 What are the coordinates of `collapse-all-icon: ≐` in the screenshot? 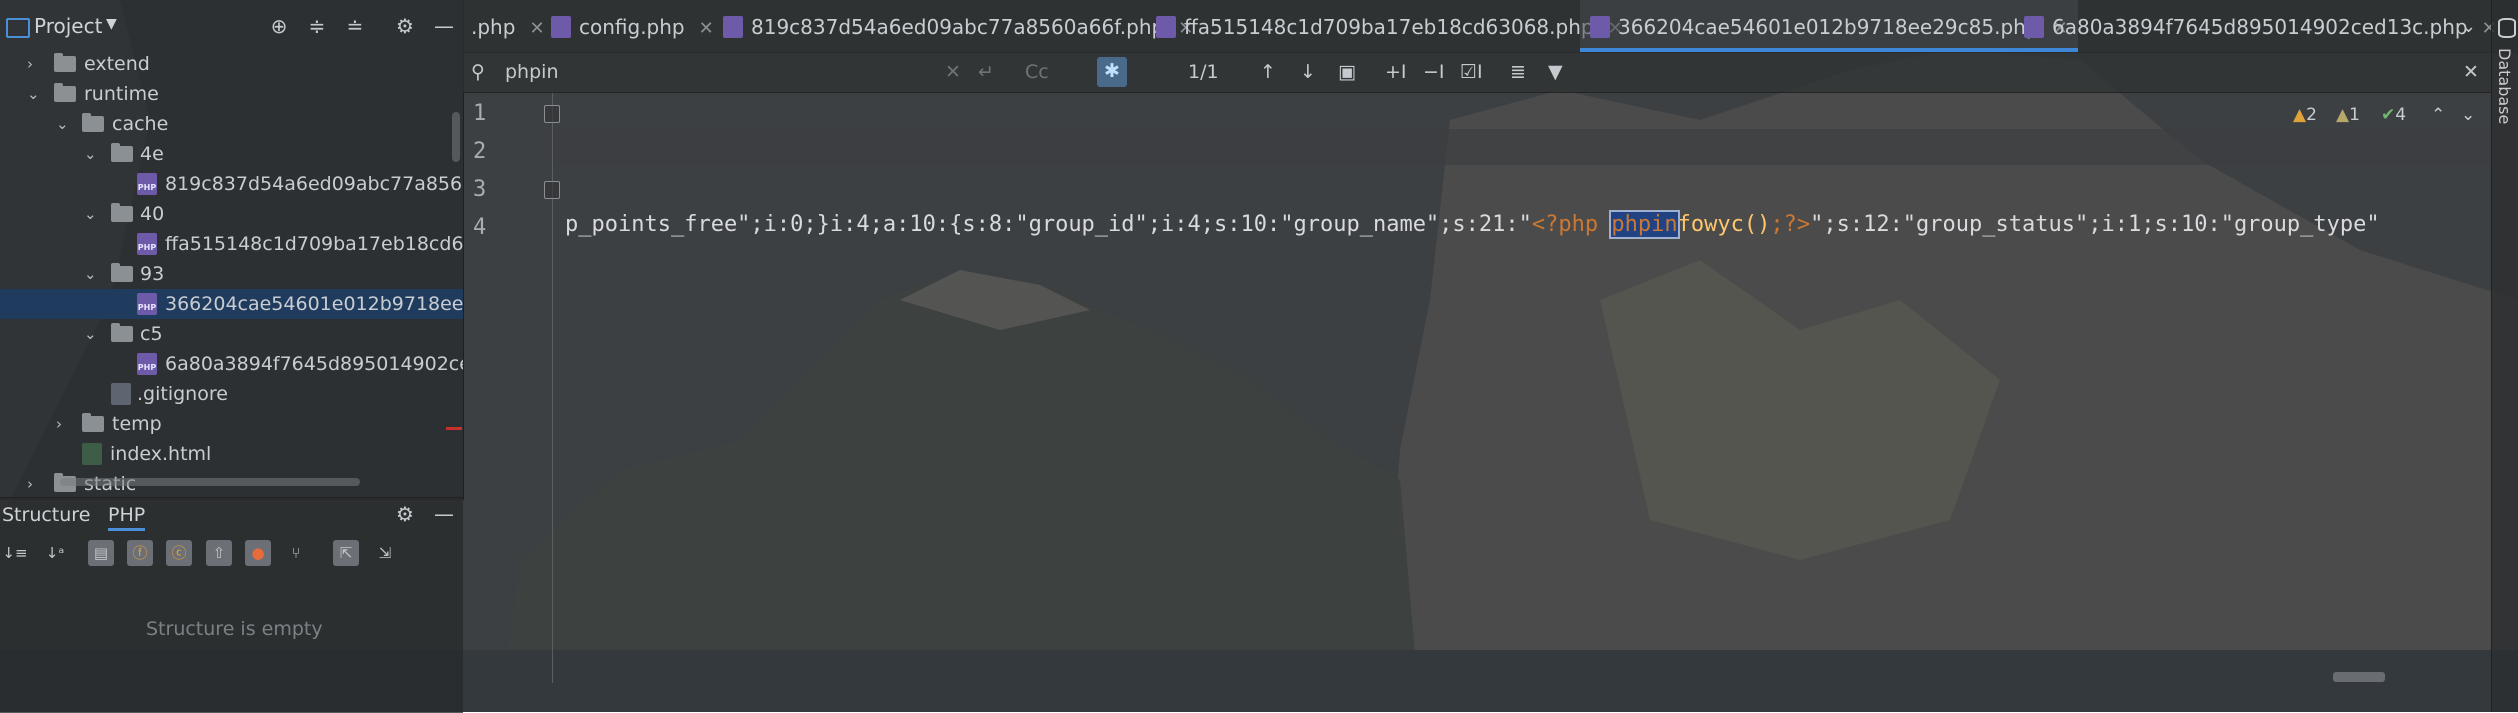 It's located at (355, 26).